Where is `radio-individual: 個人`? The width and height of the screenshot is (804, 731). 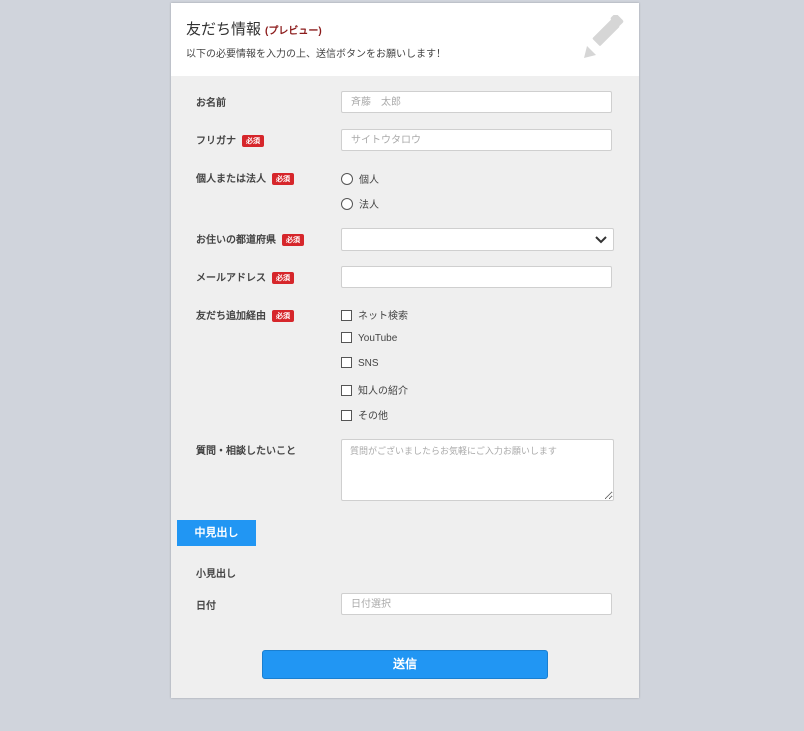 radio-individual: 個人 is located at coordinates (360, 178).